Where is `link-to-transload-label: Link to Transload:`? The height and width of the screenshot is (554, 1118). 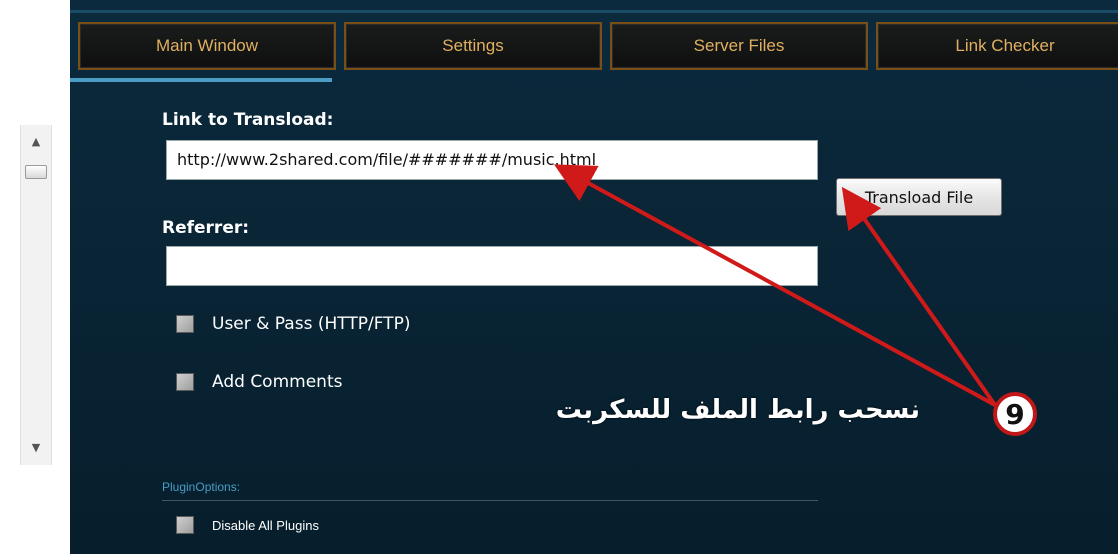
link-to-transload-label: Link to Transload: is located at coordinates (248, 120).